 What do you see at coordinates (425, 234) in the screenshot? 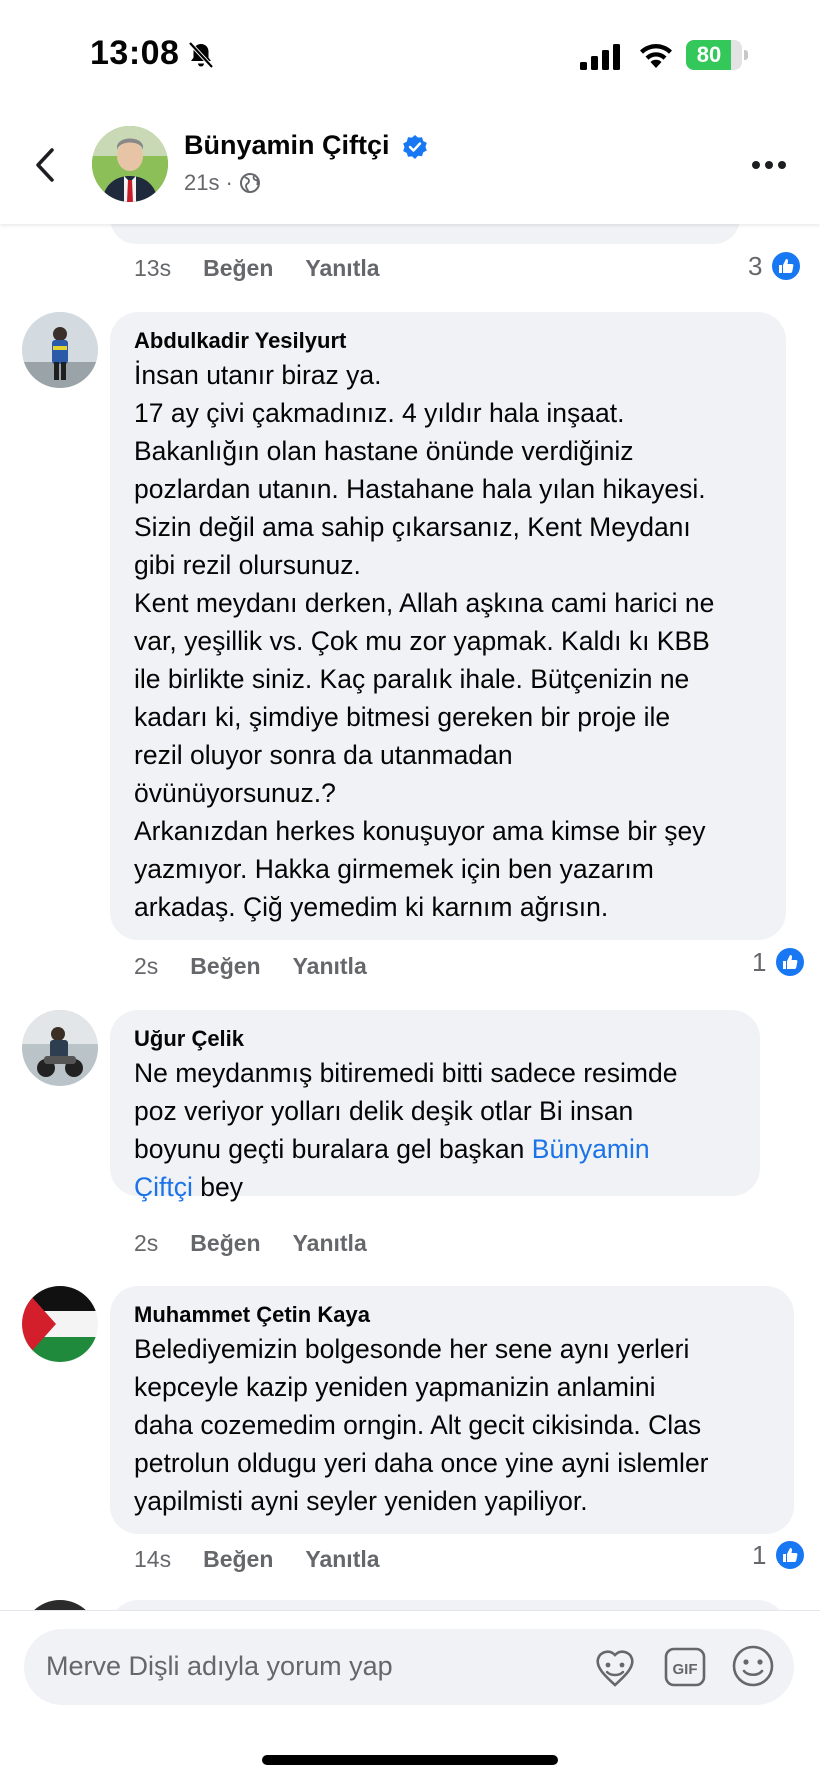
I see `previous-comment-bubble` at bounding box center [425, 234].